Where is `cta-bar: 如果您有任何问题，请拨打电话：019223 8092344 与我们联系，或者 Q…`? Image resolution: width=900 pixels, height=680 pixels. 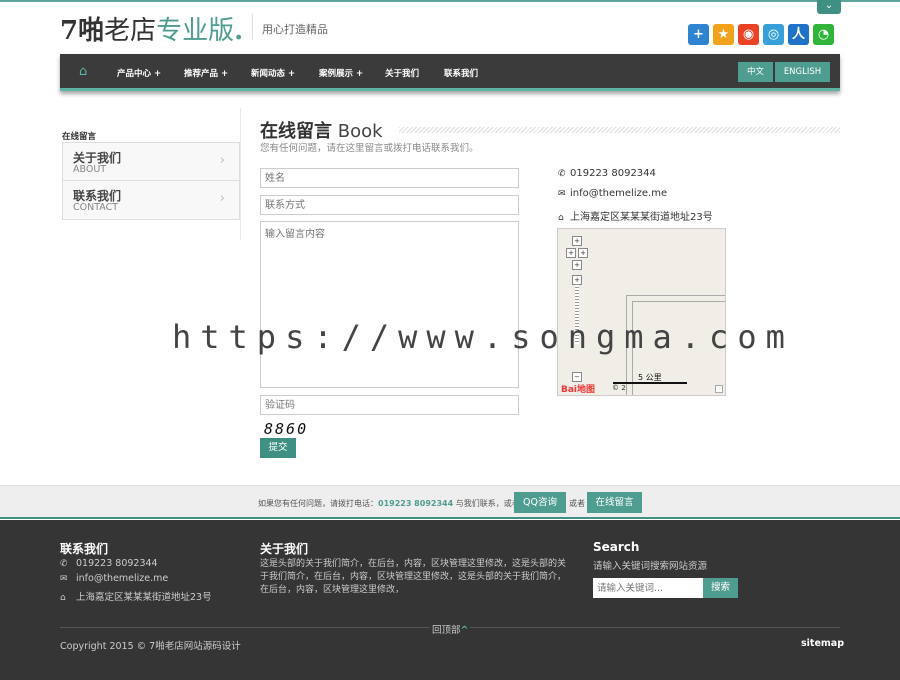
cta-bar: 如果您有任何问题，请拨打电话：019223 8092344 与我们联系，或者 Q… is located at coordinates (450, 502).